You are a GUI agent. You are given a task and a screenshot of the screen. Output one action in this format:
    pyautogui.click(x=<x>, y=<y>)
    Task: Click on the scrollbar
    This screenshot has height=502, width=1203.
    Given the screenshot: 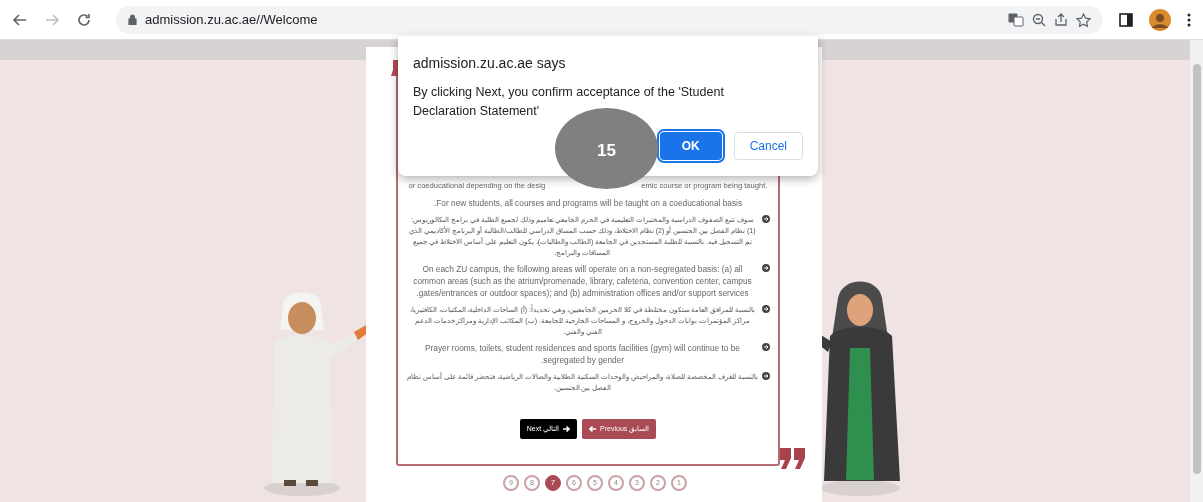 What is the action you would take?
    pyautogui.click(x=1196, y=271)
    